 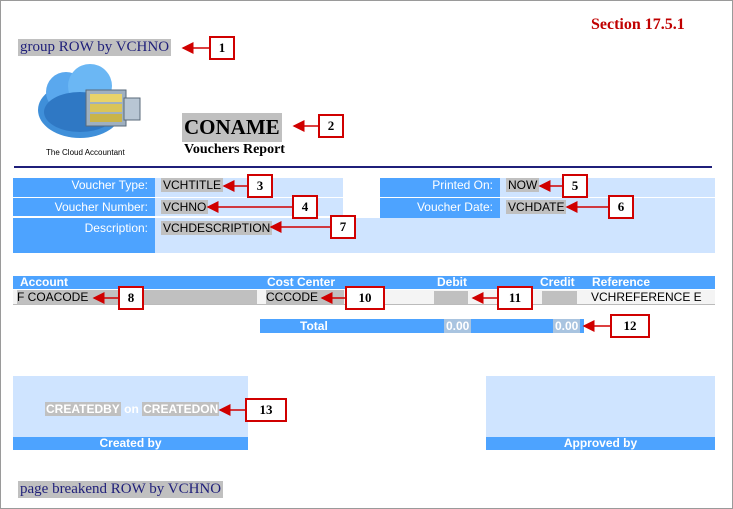 What do you see at coordinates (575, 186) in the screenshot?
I see `callout-5: 5` at bounding box center [575, 186].